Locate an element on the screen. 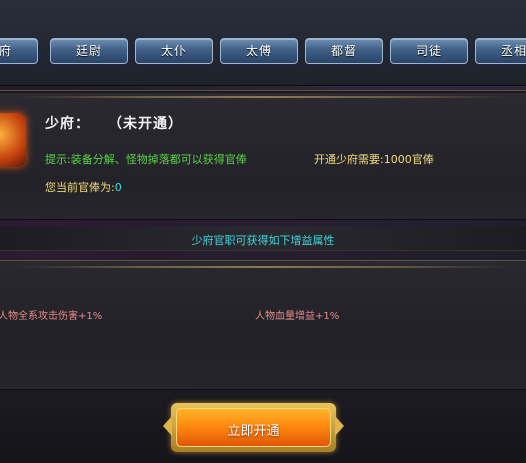 The width and height of the screenshot is (526, 463). activate-button-label: 立即开通 is located at coordinates (253, 431).